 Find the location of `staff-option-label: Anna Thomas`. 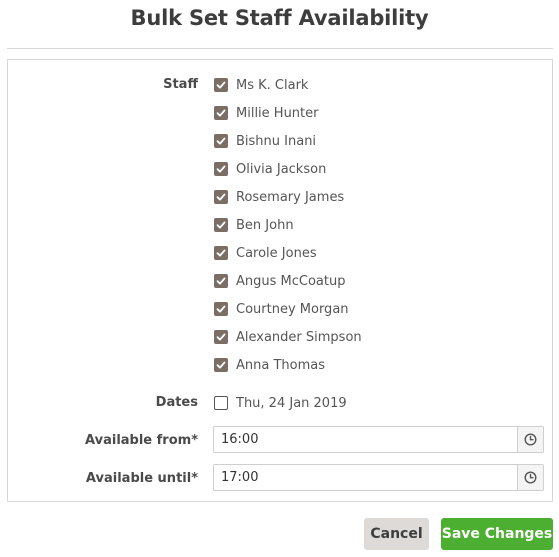

staff-option-label: Anna Thomas is located at coordinates (281, 365).